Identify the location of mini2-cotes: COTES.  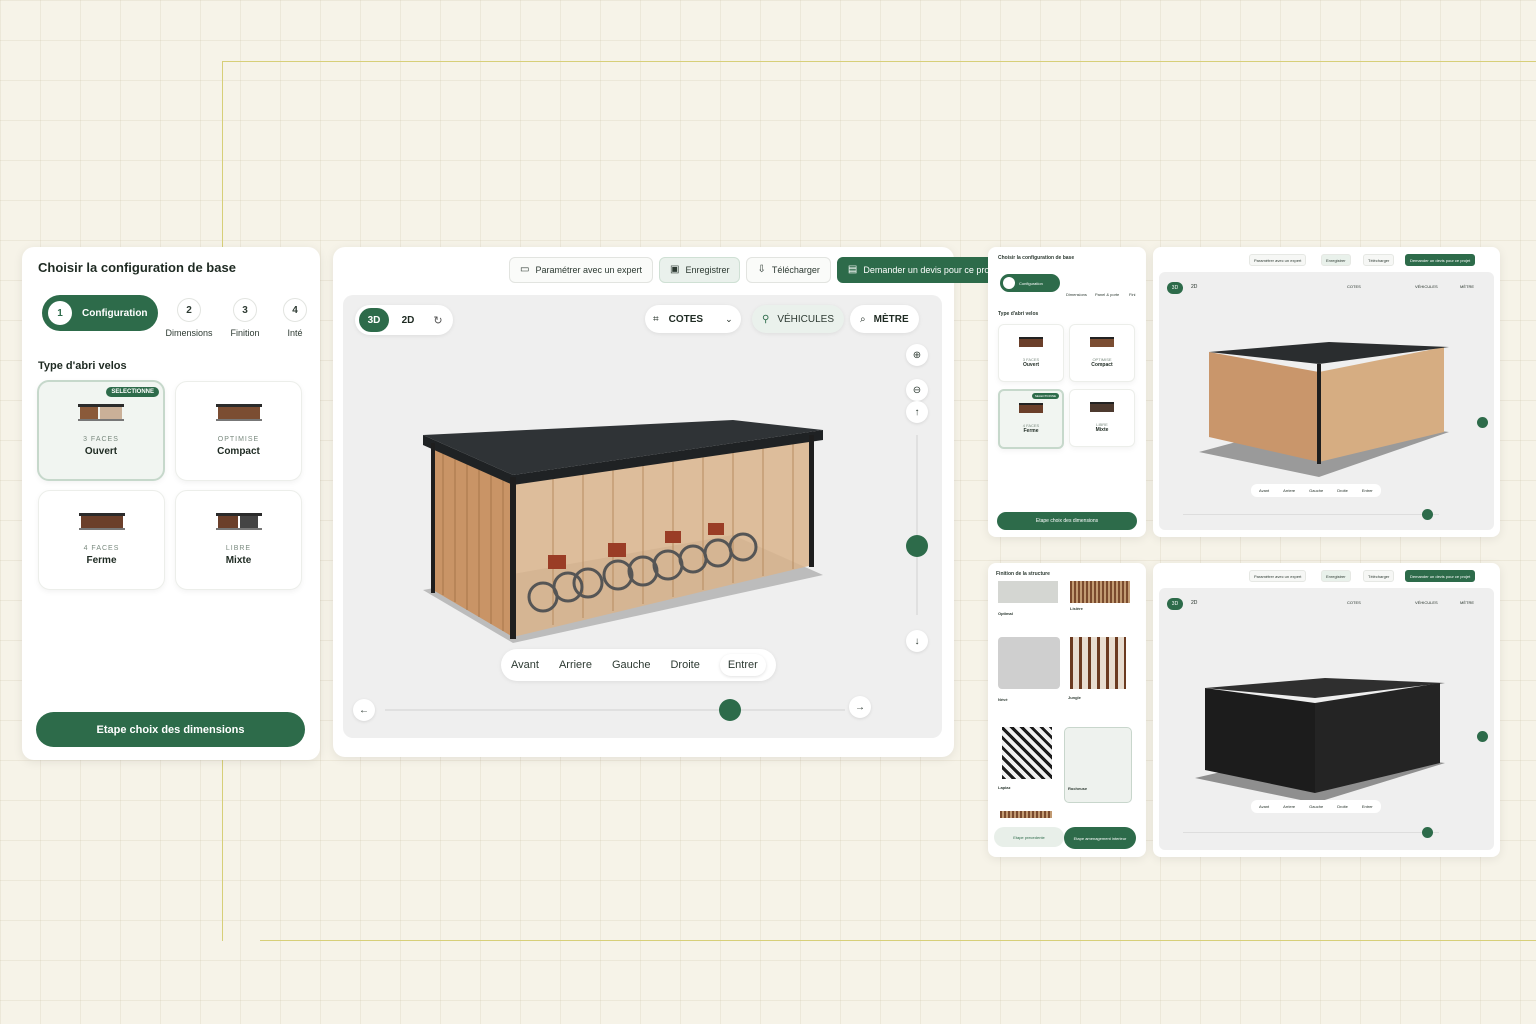
(1354, 602).